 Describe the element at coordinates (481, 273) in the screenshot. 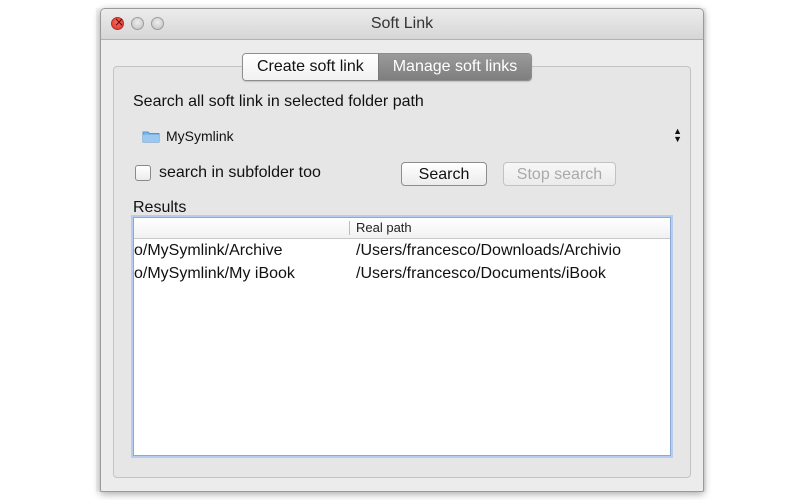

I see `real-path-cell: /Users/francesco/Documents/iBook` at that location.